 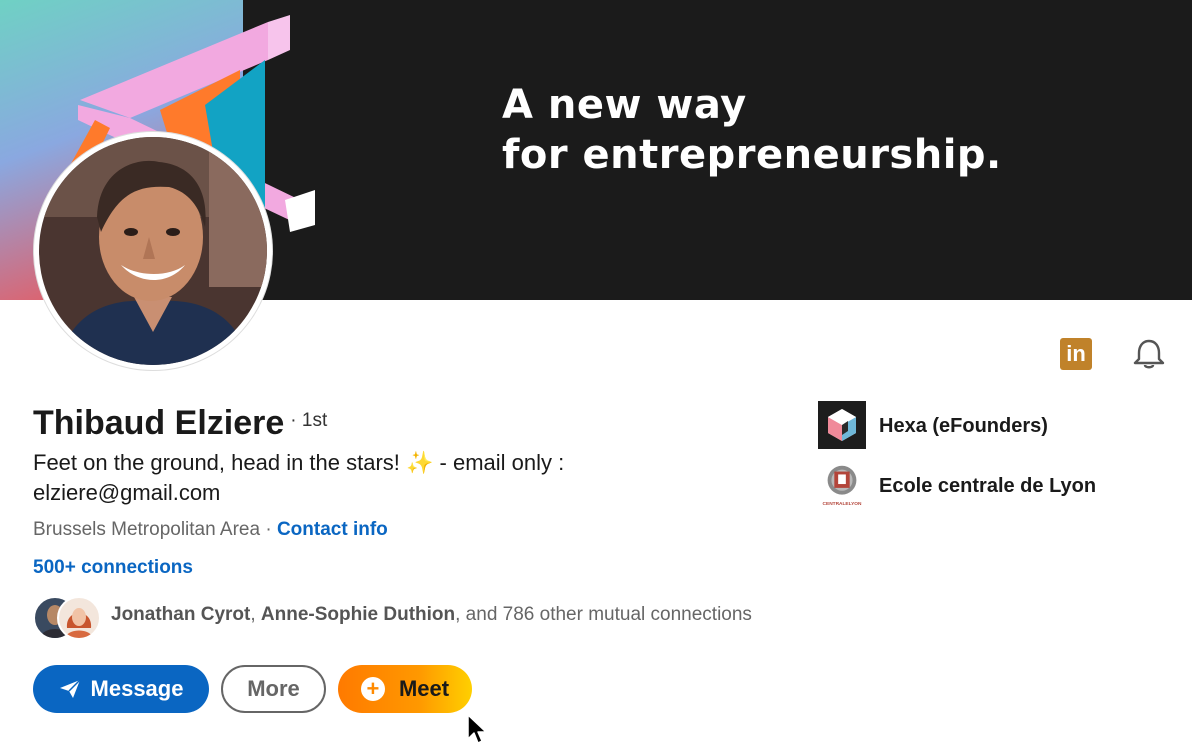 What do you see at coordinates (332, 529) in the screenshot?
I see `contact-info-link: Contact info` at bounding box center [332, 529].